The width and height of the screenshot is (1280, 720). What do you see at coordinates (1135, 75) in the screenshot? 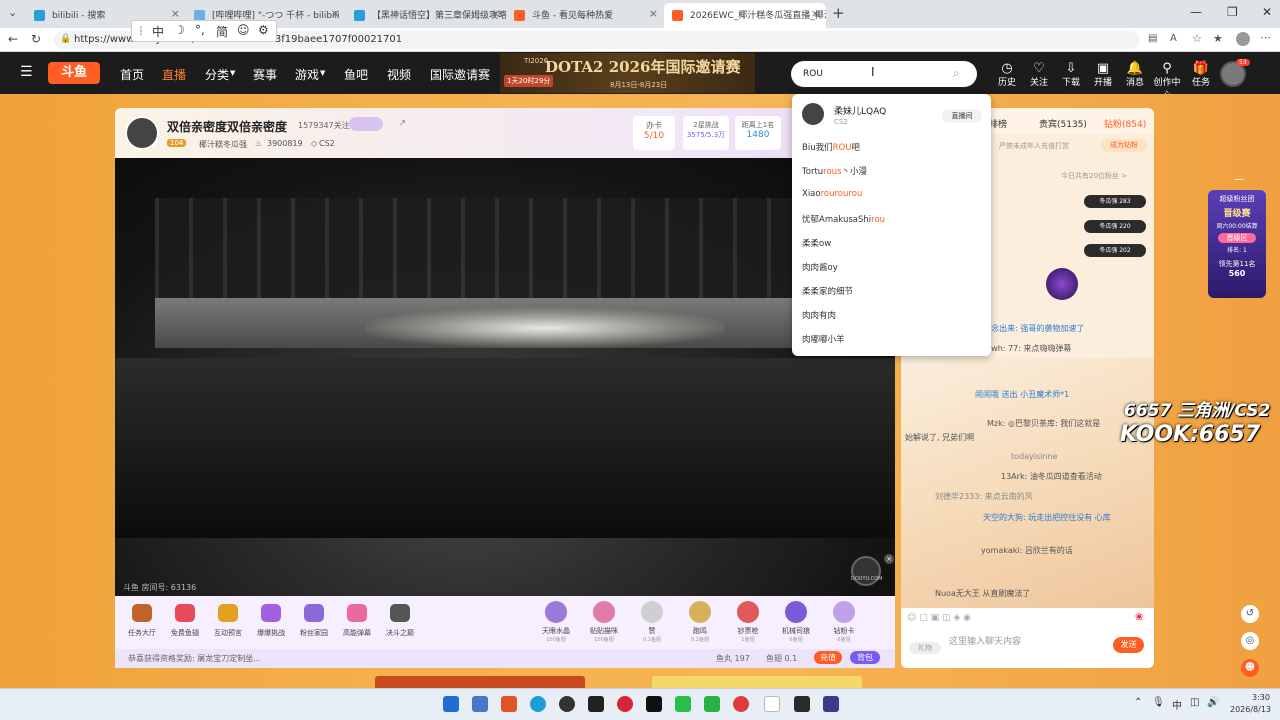
I see `messages-button: 🔔 消息` at bounding box center [1135, 75].